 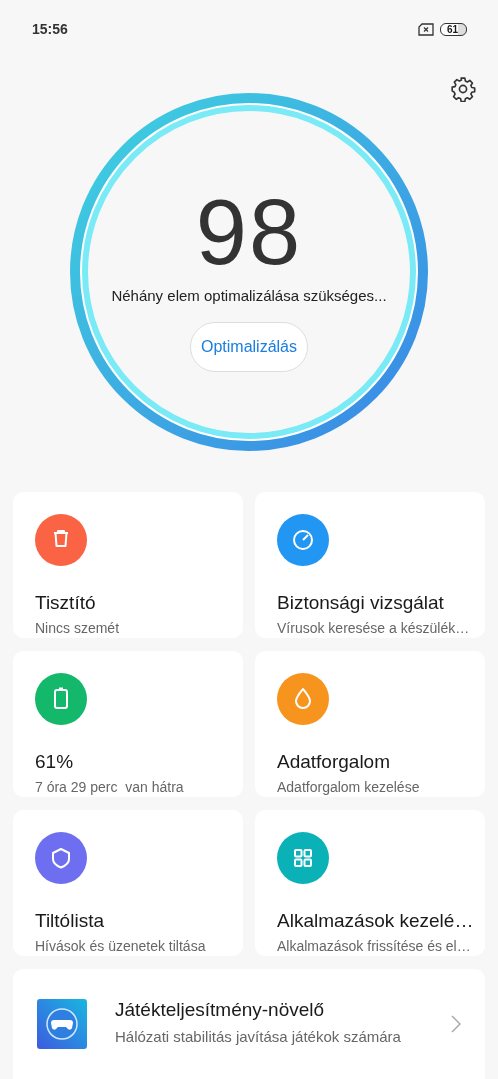 What do you see at coordinates (128, 883) in the screenshot?
I see `feature-card: Tiltólista Hívások és üzenetek tiltása` at bounding box center [128, 883].